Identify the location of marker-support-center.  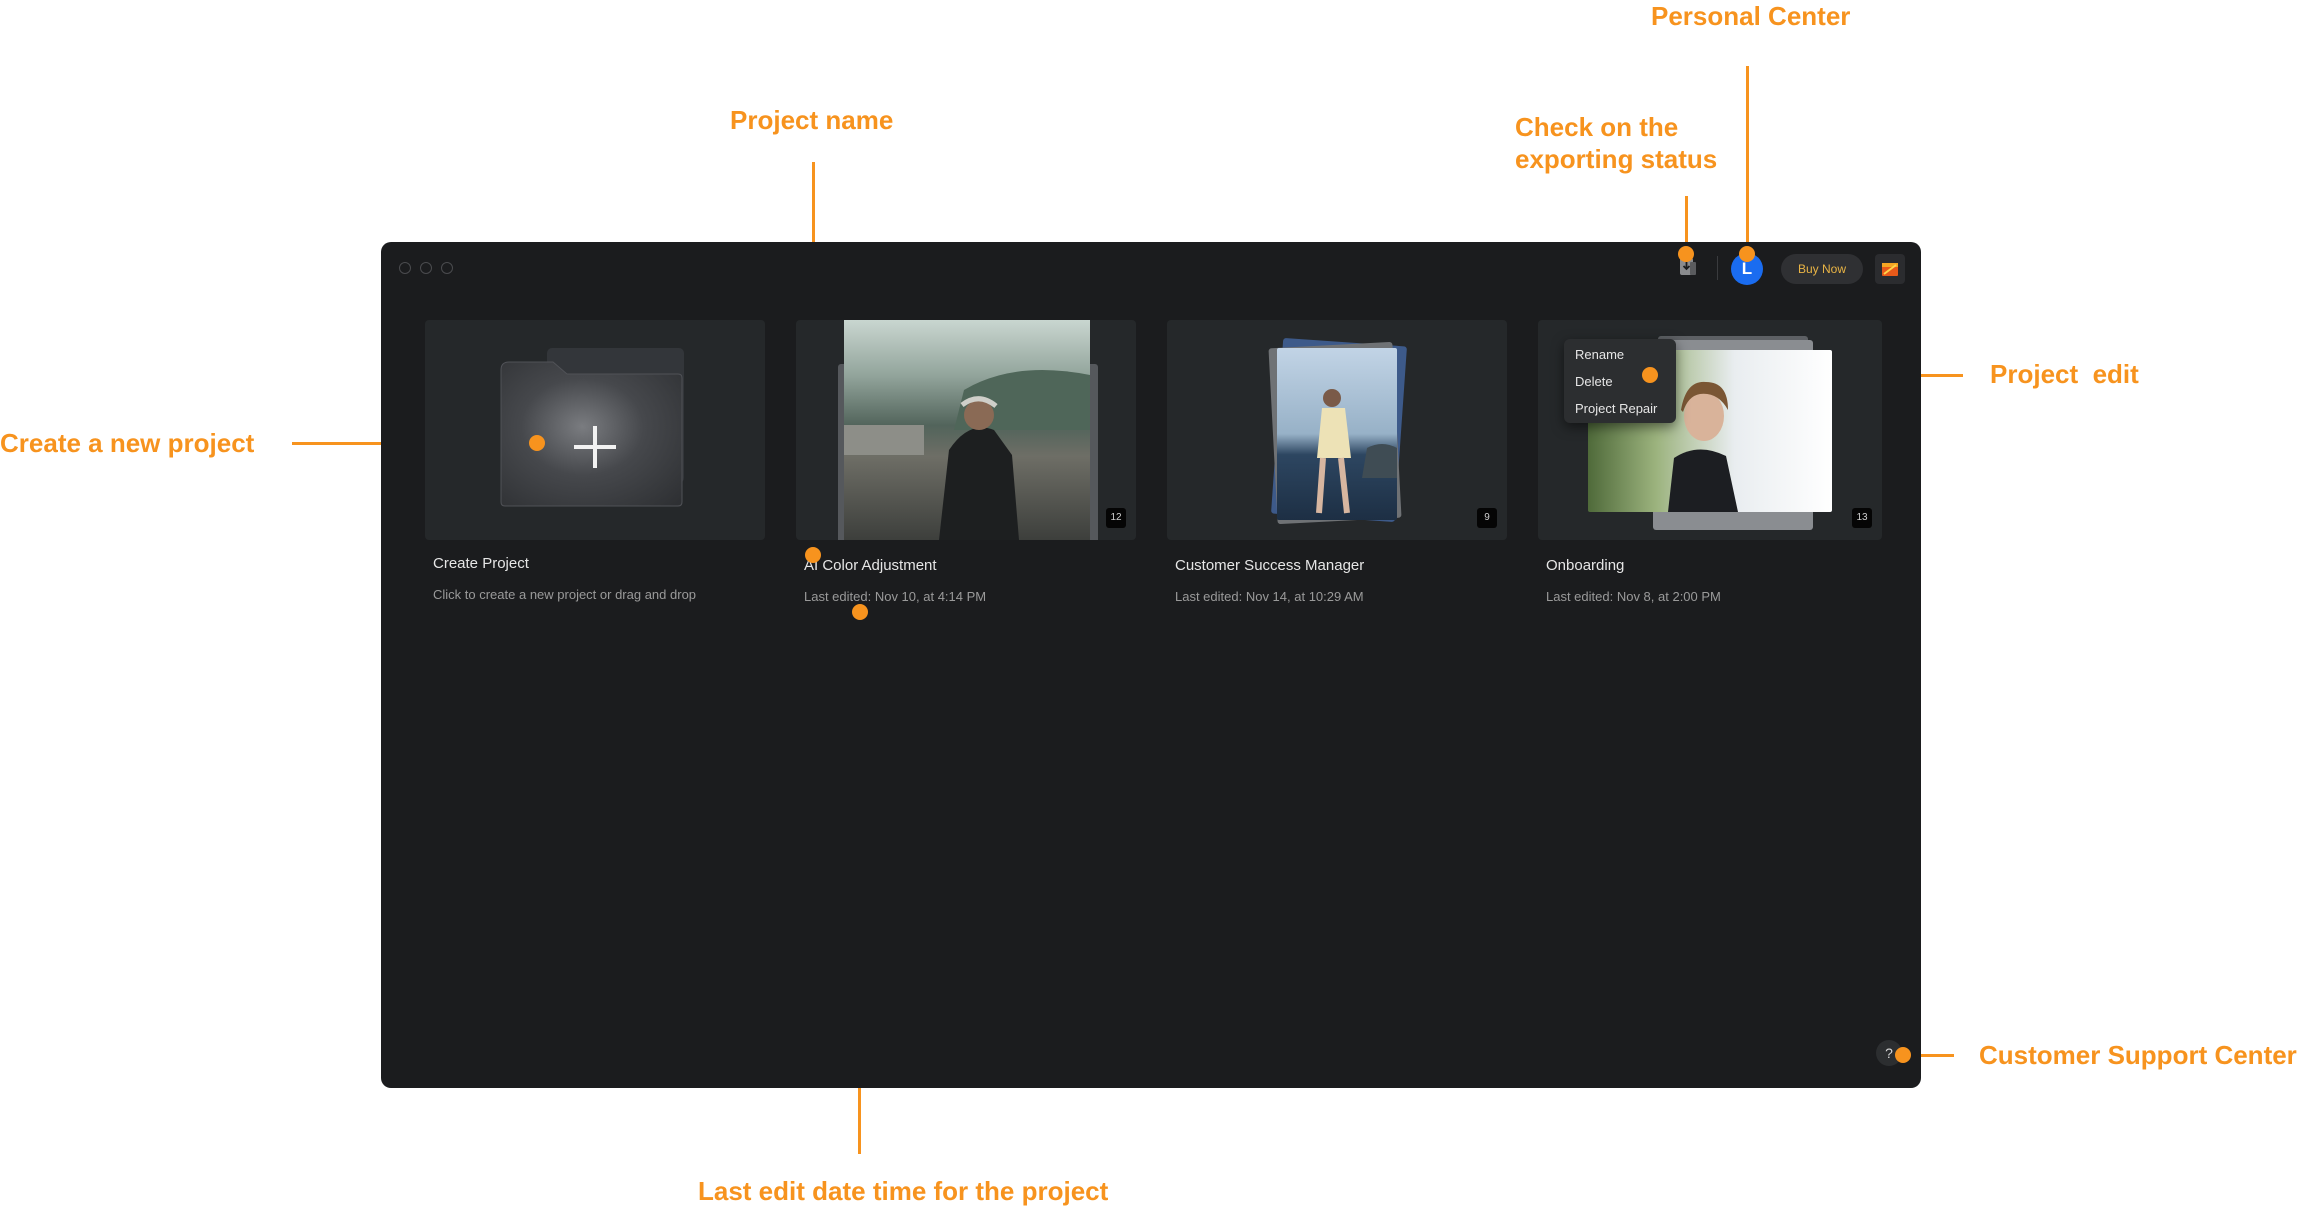
(1903, 1055).